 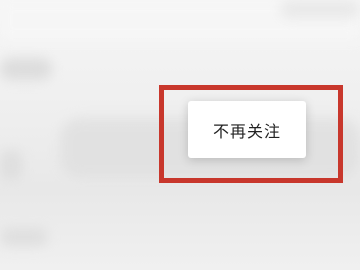 I want to click on unfollow-menu-item: 不再关注, so click(x=247, y=130).